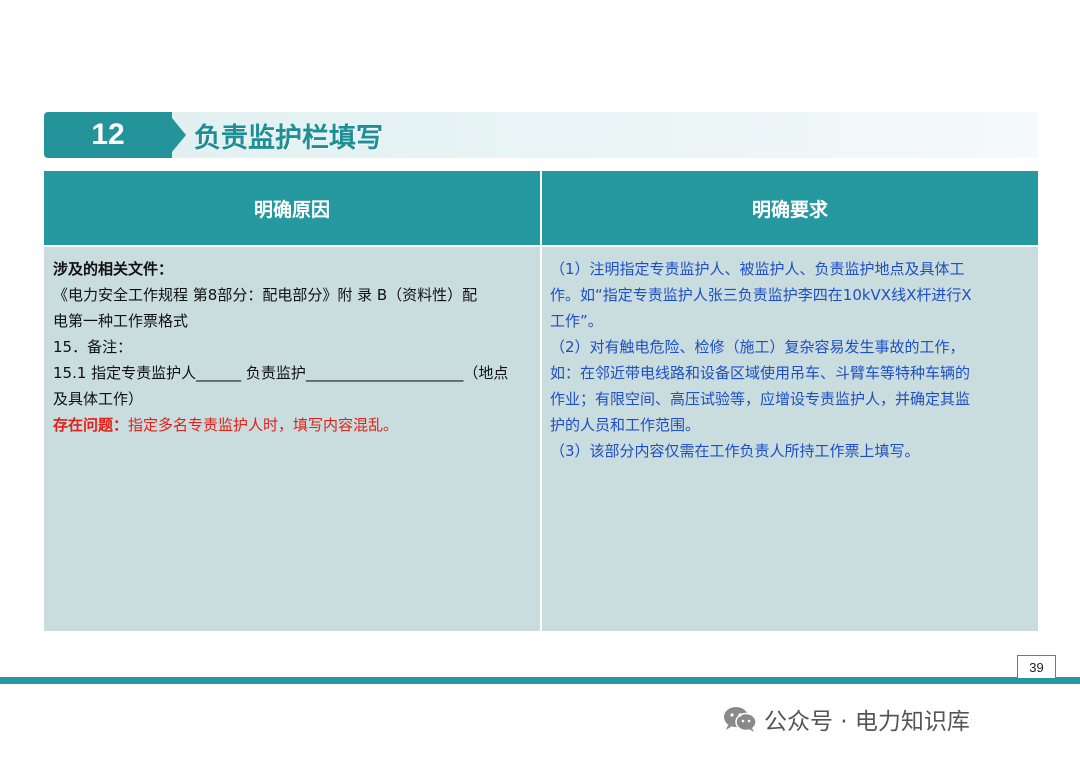 This screenshot has height=763, width=1080. Describe the element at coordinates (179, 135) in the screenshot. I see `chevron-right-icon` at that location.